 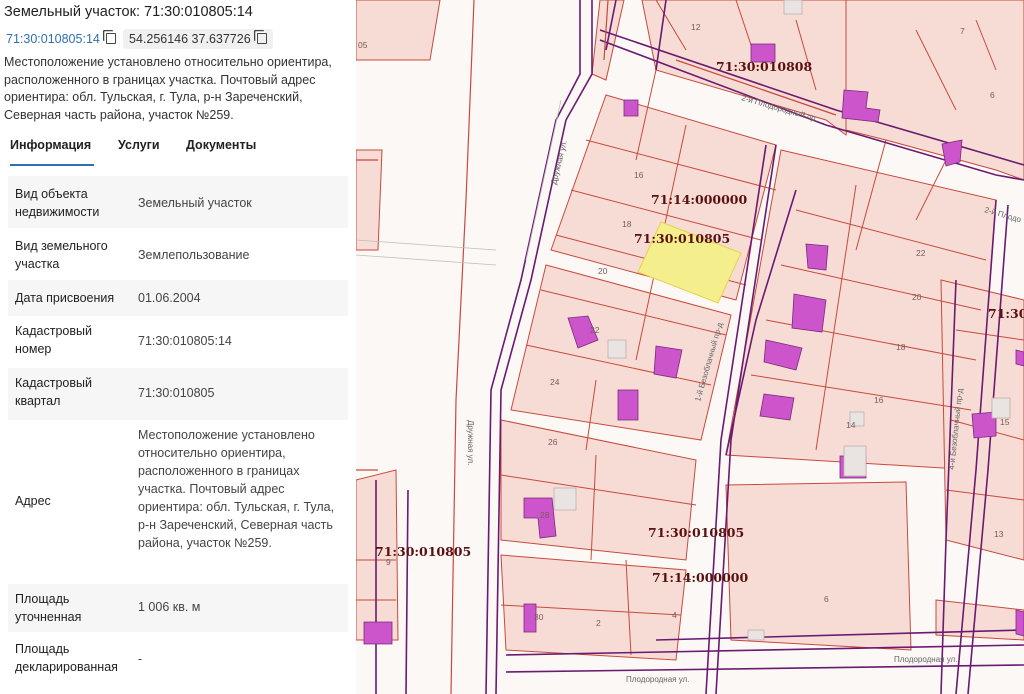 What do you see at coordinates (539, 617) in the screenshot?
I see `plot-number: 30` at bounding box center [539, 617].